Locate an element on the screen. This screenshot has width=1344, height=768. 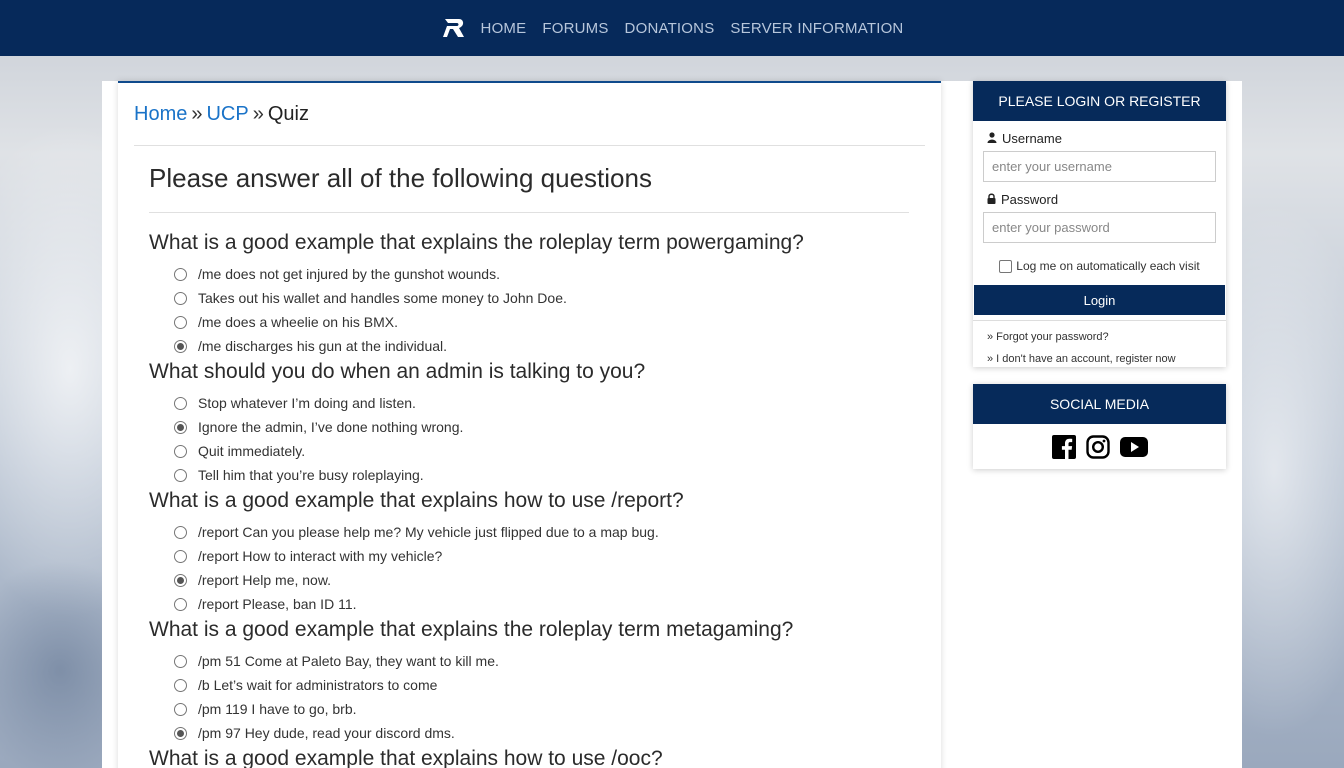
password-label: Password is located at coordinates (1106, 199).